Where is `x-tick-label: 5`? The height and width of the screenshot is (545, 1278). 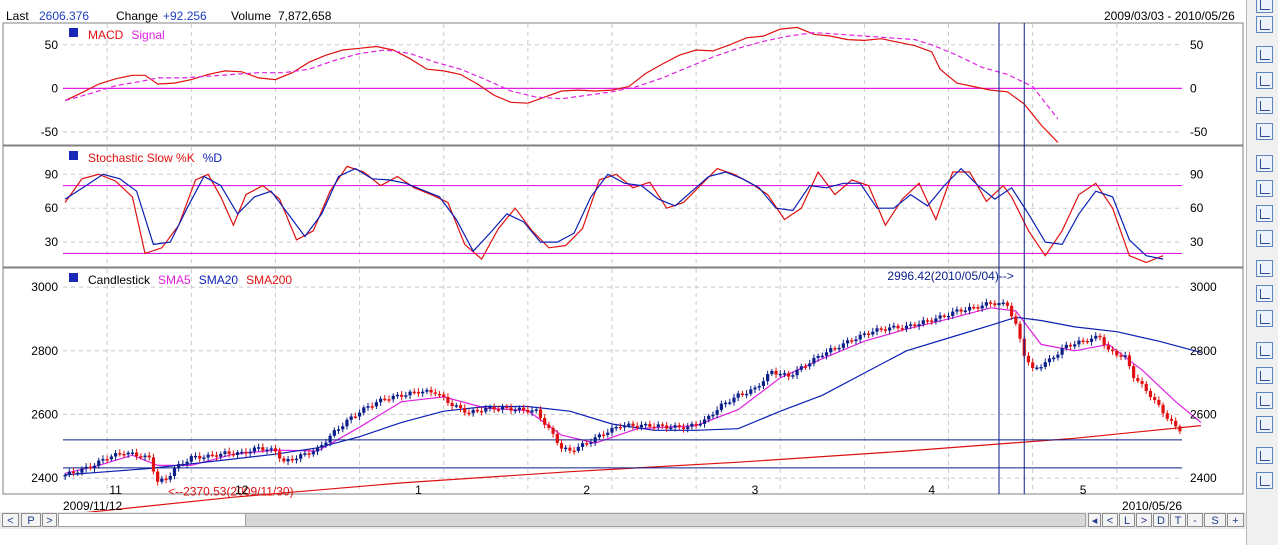
x-tick-label: 5 is located at coordinates (1083, 490).